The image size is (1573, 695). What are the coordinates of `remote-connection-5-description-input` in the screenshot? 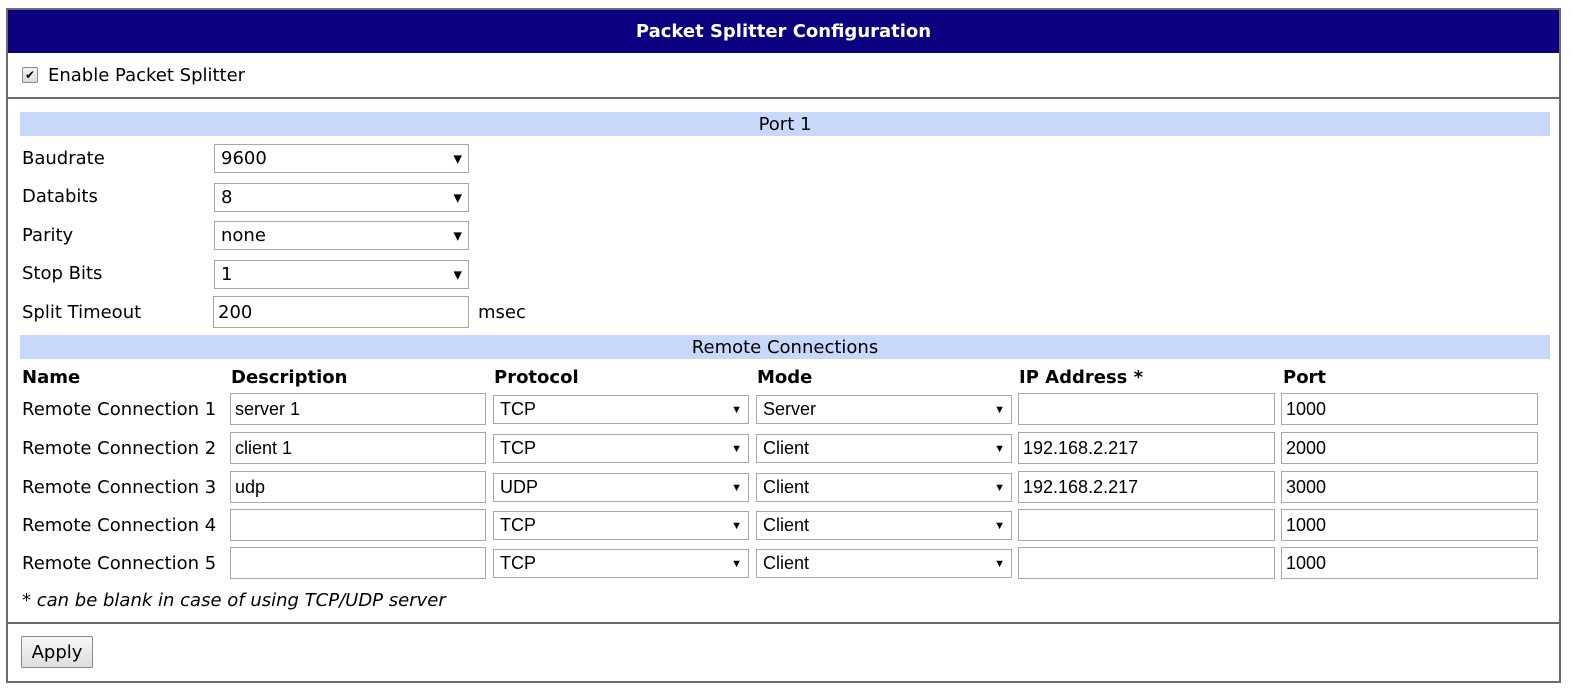 It's located at (358, 563).